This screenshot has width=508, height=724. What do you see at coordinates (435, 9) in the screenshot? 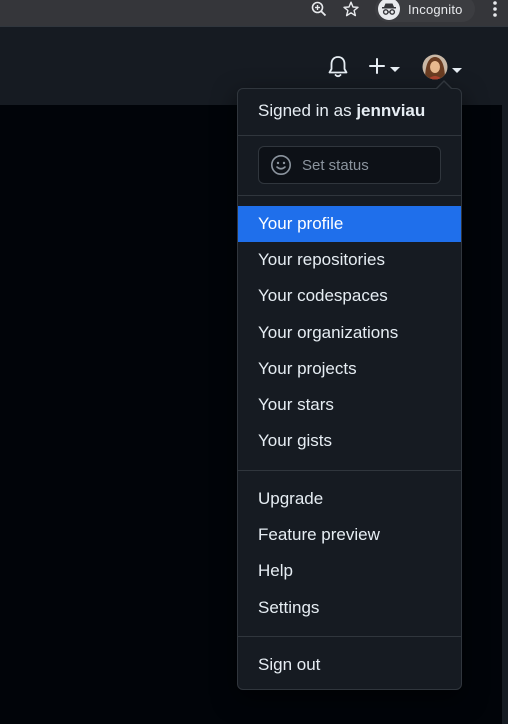
I see `incognito-label: Incognito` at bounding box center [435, 9].